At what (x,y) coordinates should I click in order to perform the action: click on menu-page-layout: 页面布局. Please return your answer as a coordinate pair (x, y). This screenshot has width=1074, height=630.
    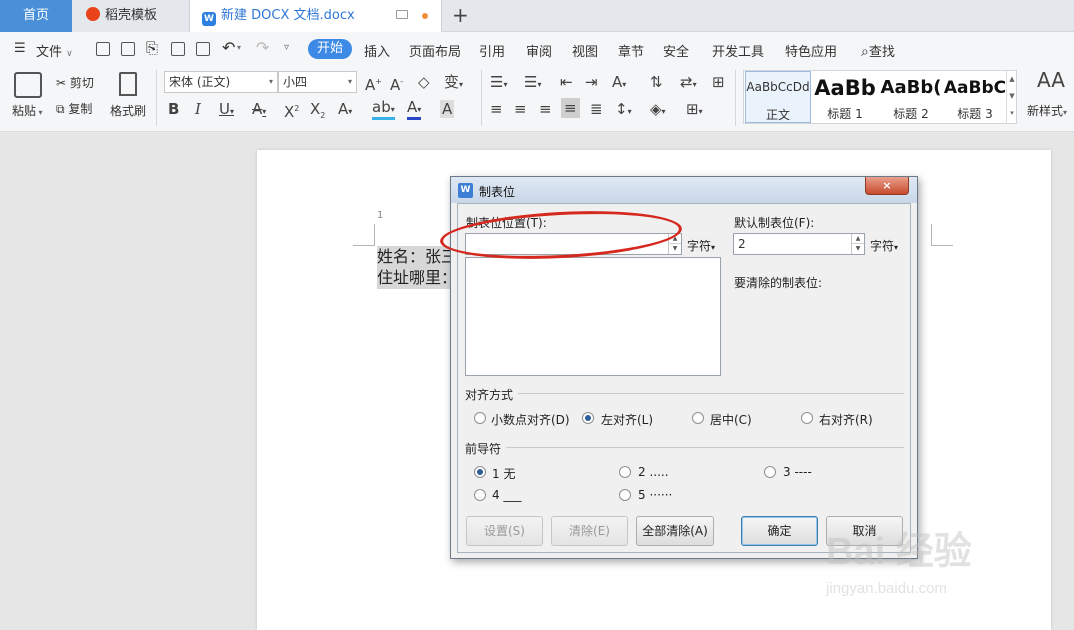
    Looking at the image, I should click on (435, 50).